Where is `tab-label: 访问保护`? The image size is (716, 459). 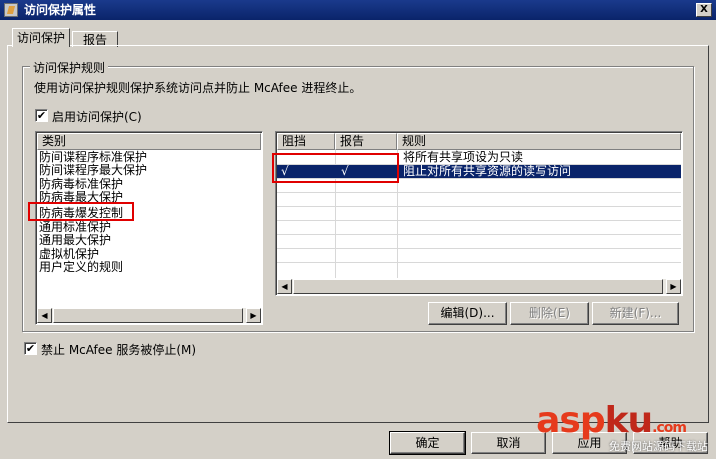
tab-label: 访问保护 is located at coordinates (40, 38).